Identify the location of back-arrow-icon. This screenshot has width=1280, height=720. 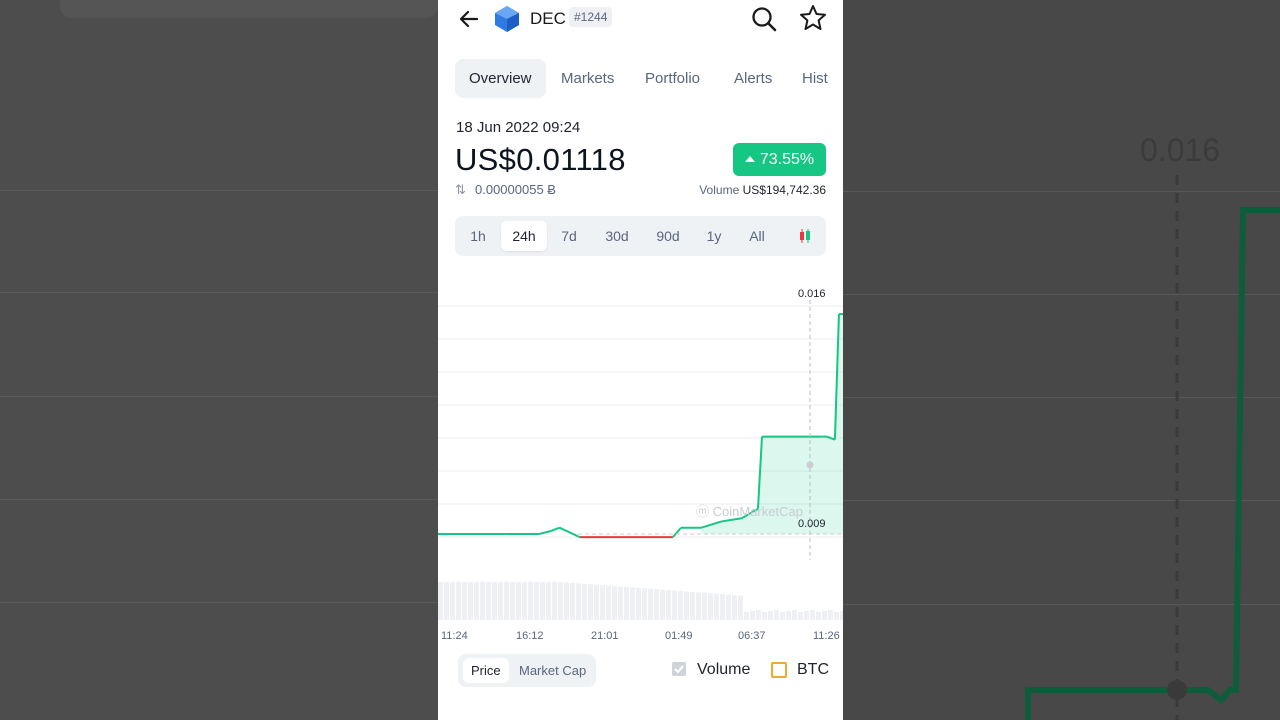
(469, 19).